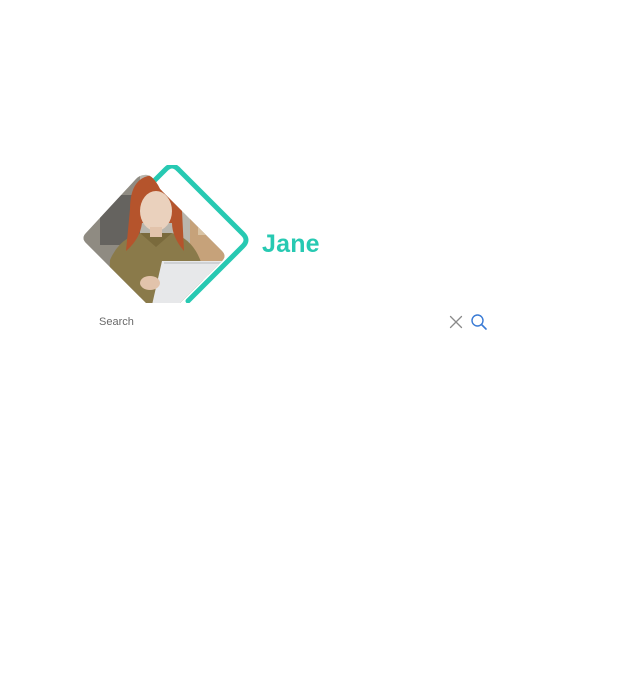 The height and width of the screenshot is (685, 632). I want to click on avatar, so click(167, 235).